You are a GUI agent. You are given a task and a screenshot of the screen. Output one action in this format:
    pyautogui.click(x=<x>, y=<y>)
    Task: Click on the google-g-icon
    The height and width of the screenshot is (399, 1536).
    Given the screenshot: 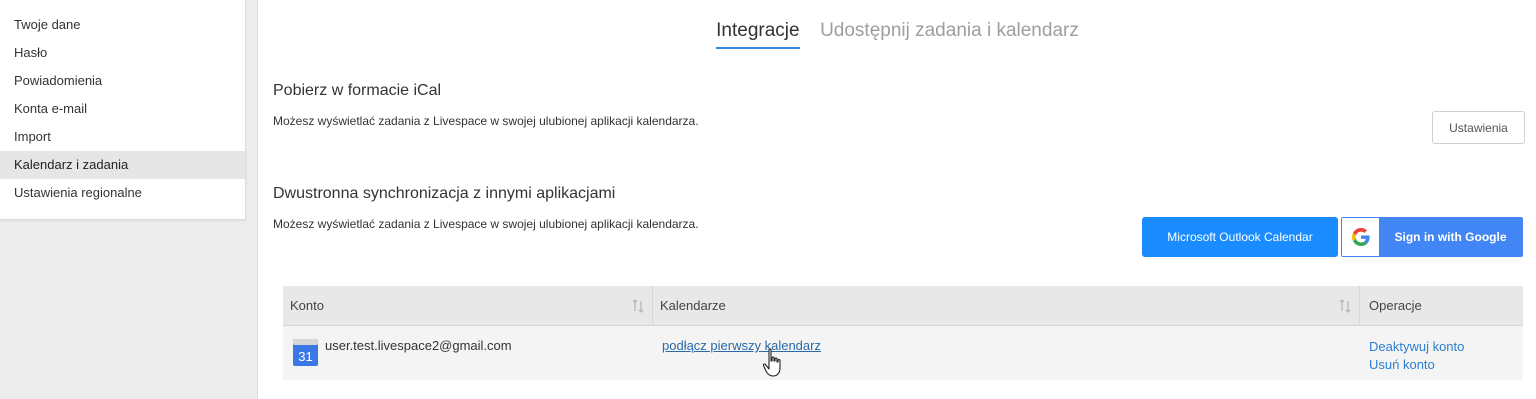 What is the action you would take?
    pyautogui.click(x=1360, y=237)
    